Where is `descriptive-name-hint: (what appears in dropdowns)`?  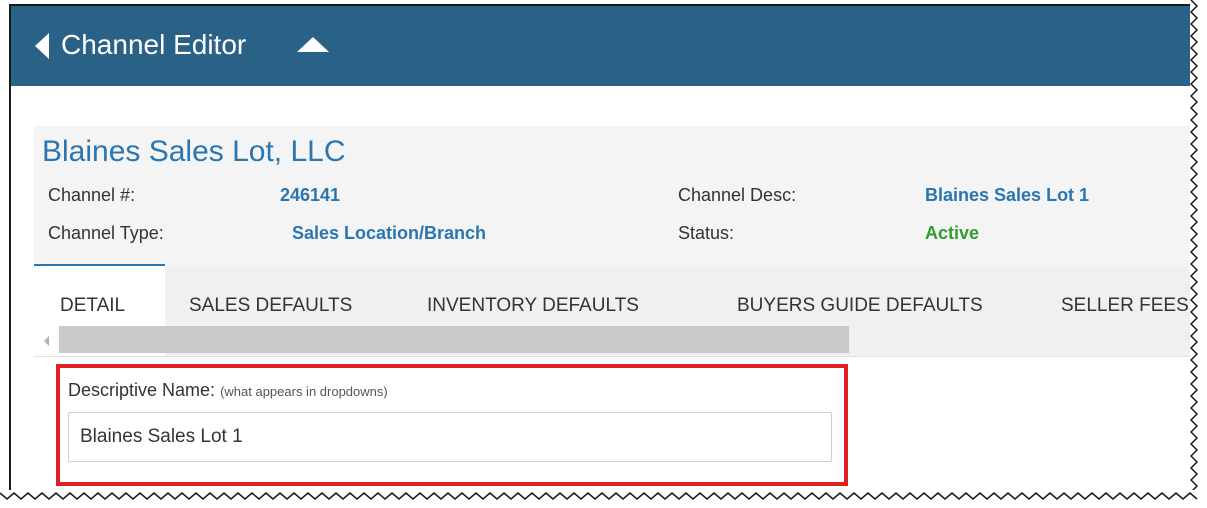 descriptive-name-hint: (what appears in dropdowns) is located at coordinates (304, 391).